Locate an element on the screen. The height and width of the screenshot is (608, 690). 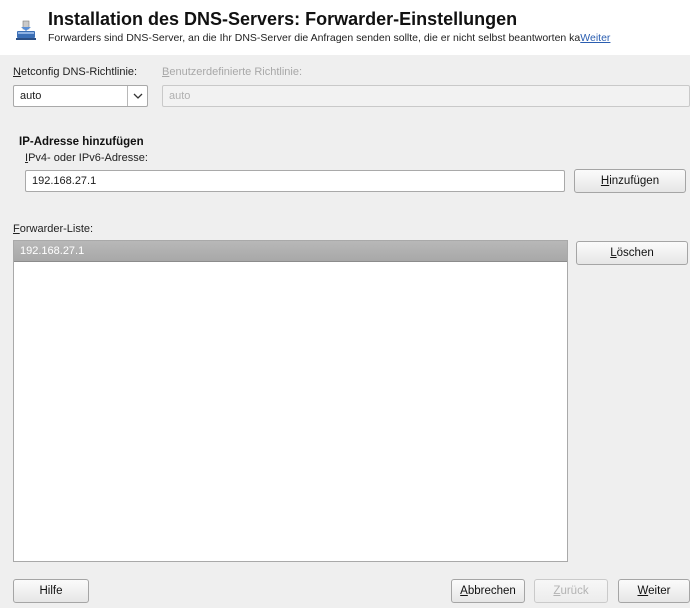
ip-address-label: IPv4- oder IPv6-Adresse: is located at coordinates (86, 158).